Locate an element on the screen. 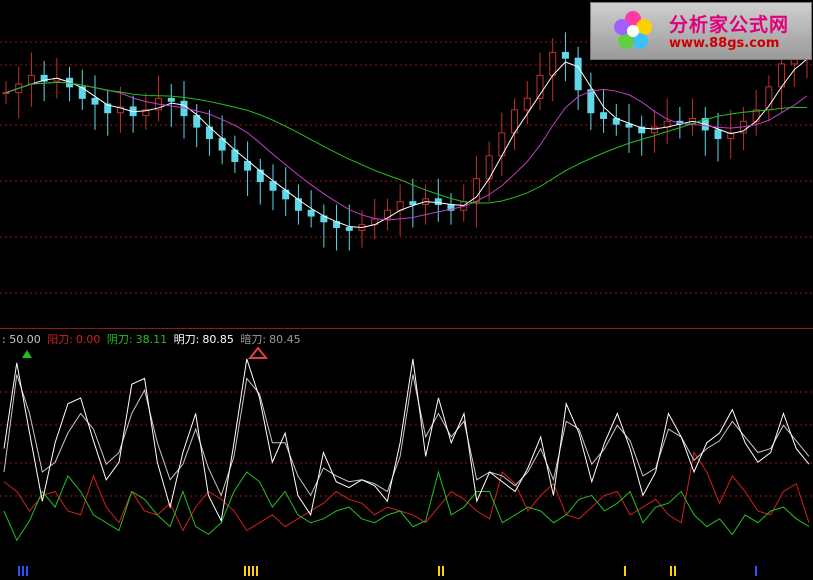  flower-logo-icon is located at coordinates (633, 30).